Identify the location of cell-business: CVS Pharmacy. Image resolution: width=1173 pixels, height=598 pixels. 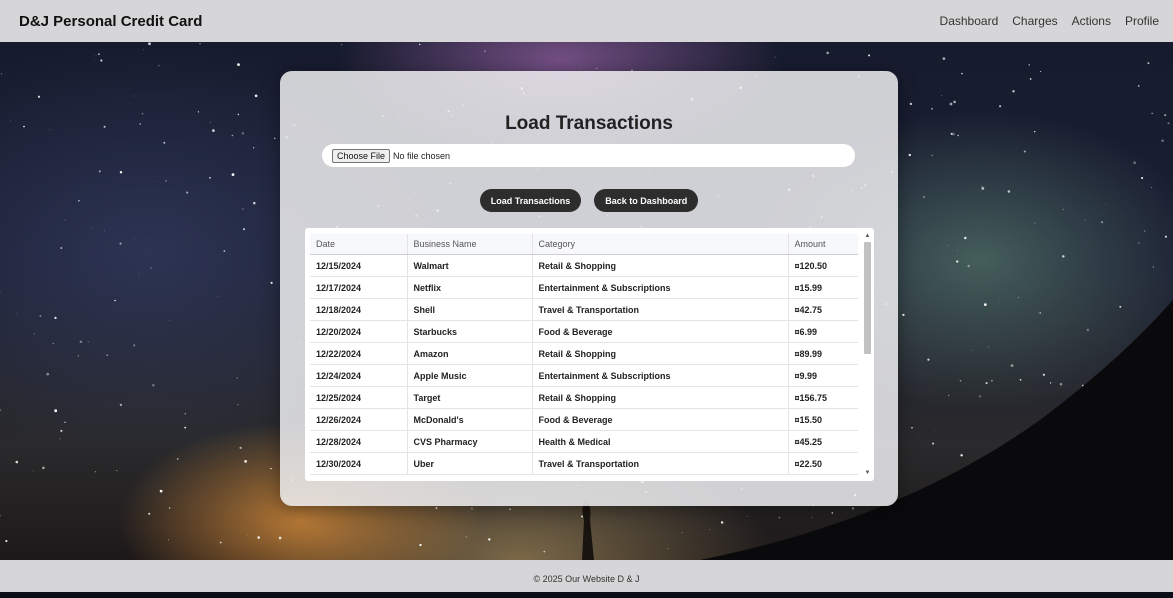
(469, 442).